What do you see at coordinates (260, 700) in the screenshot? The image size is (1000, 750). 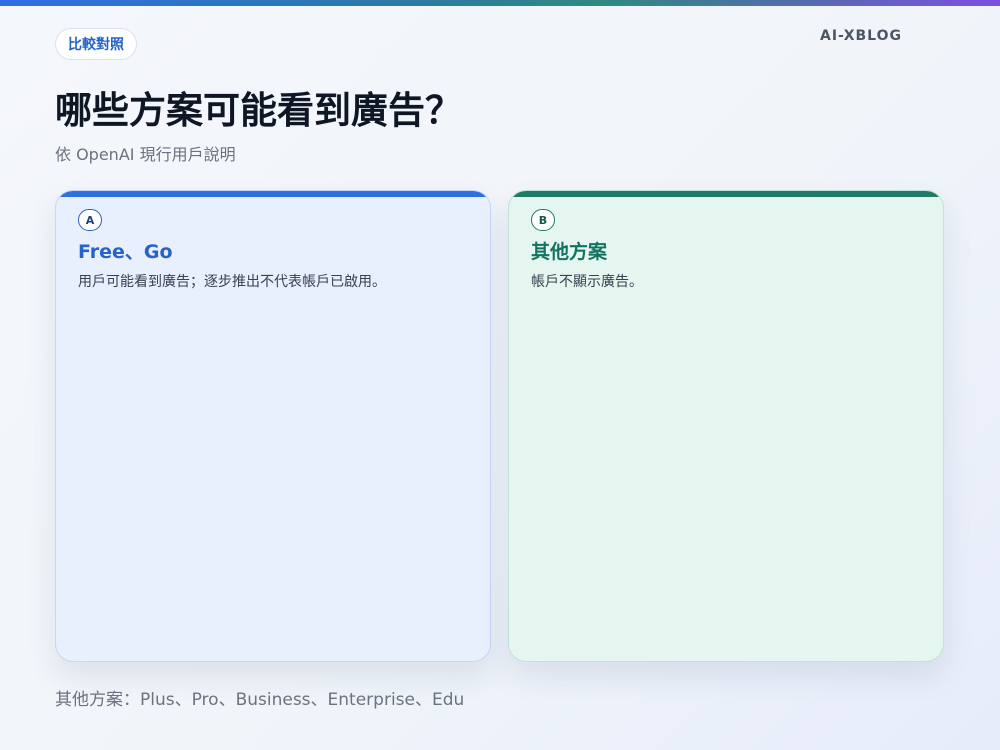 I see `footer-note: 其他方案：Plus、Pro、Business、Enterprise、Edu` at bounding box center [260, 700].